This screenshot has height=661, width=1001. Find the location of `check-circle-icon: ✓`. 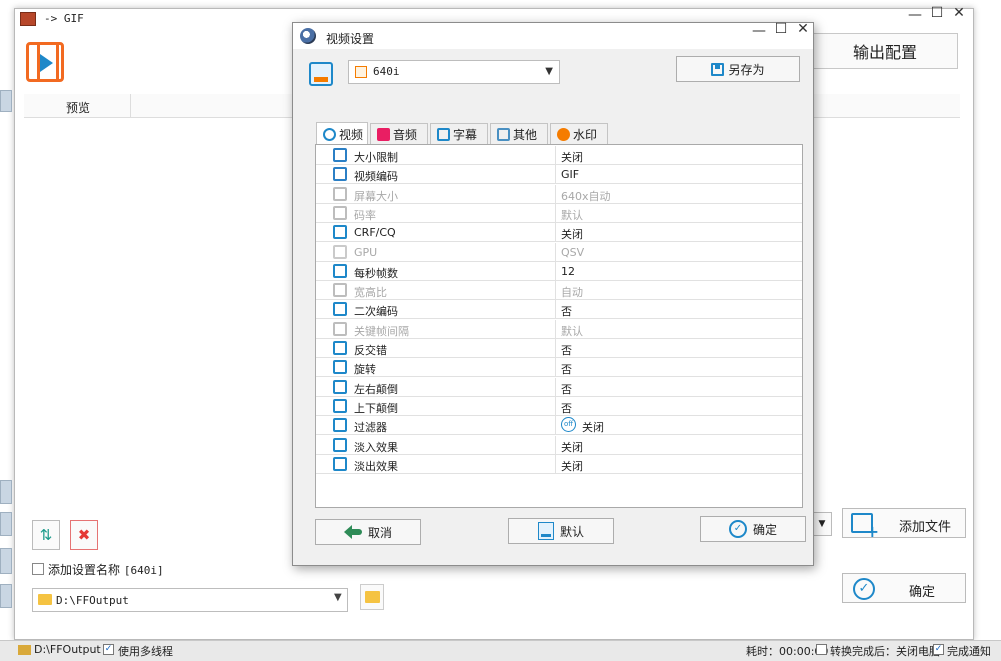

check-circle-icon: ✓ is located at coordinates (864, 589).